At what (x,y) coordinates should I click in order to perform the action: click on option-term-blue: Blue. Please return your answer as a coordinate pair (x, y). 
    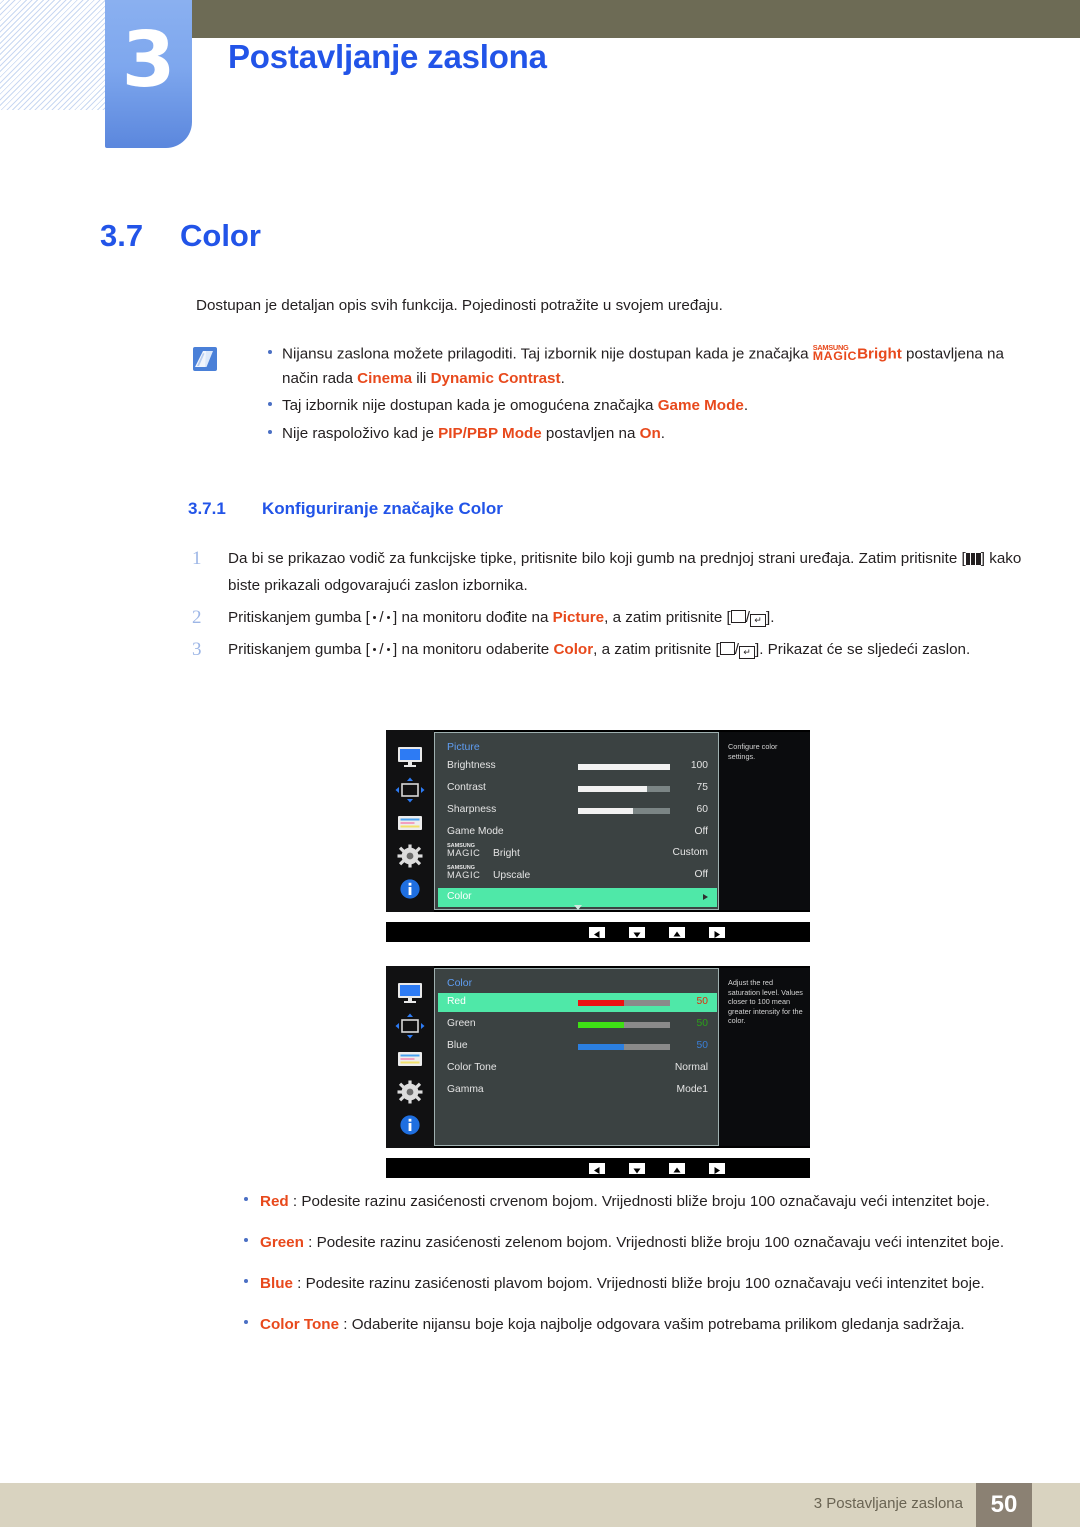
    Looking at the image, I should click on (276, 1283).